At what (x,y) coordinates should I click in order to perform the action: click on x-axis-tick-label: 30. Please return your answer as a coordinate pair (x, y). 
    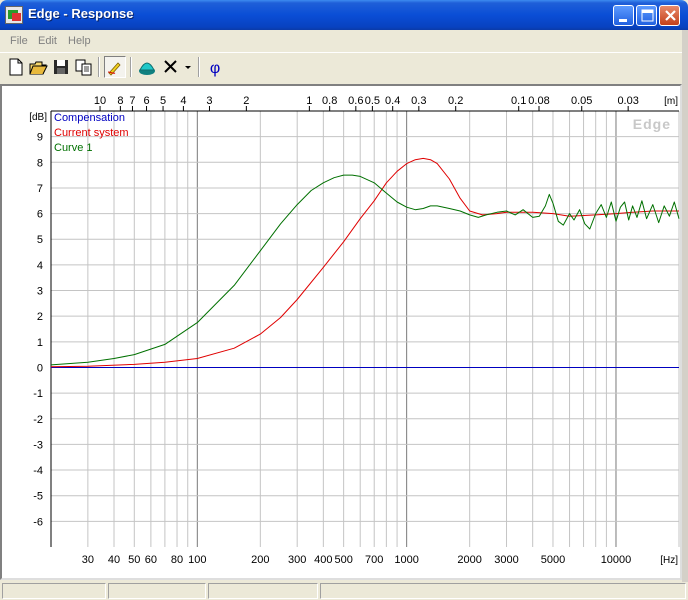
    Looking at the image, I should click on (88, 560).